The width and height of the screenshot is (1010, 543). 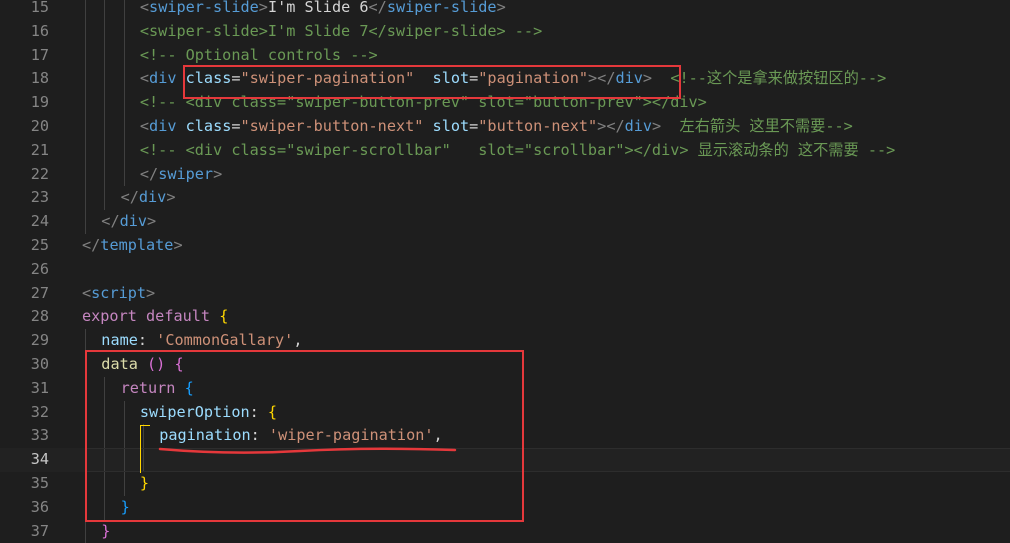 What do you see at coordinates (39, 102) in the screenshot?
I see `line-number: 19` at bounding box center [39, 102].